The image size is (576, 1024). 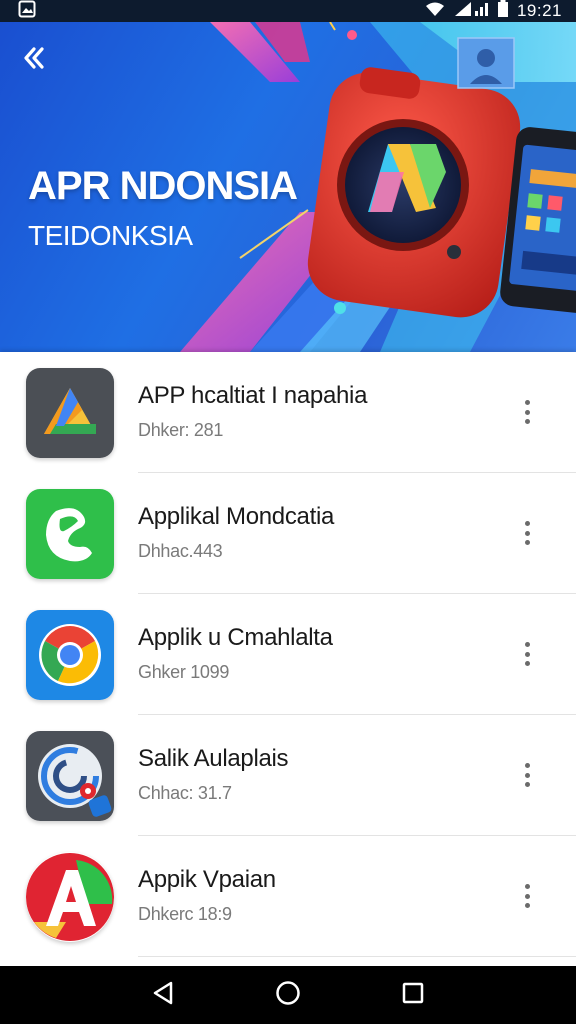 What do you see at coordinates (207, 879) in the screenshot?
I see `app-name: Appik Vpaian` at bounding box center [207, 879].